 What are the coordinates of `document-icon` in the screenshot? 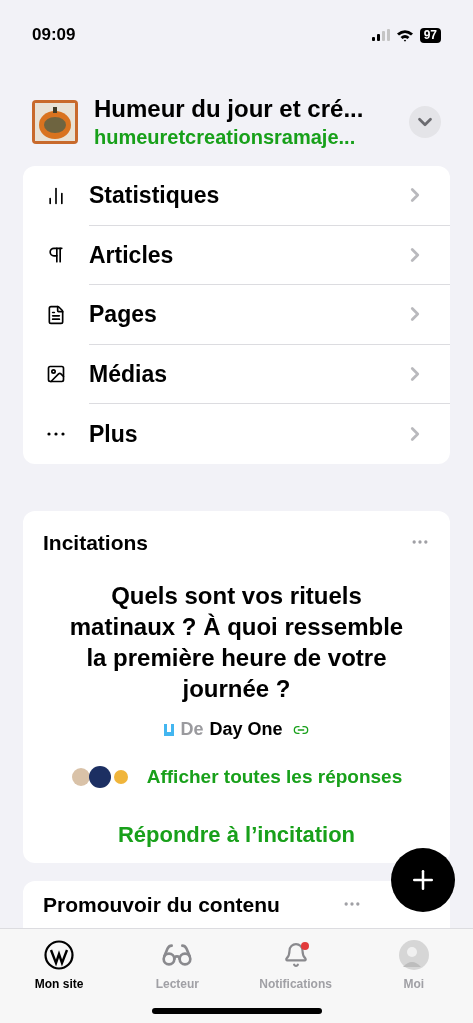 It's located at (56, 314).